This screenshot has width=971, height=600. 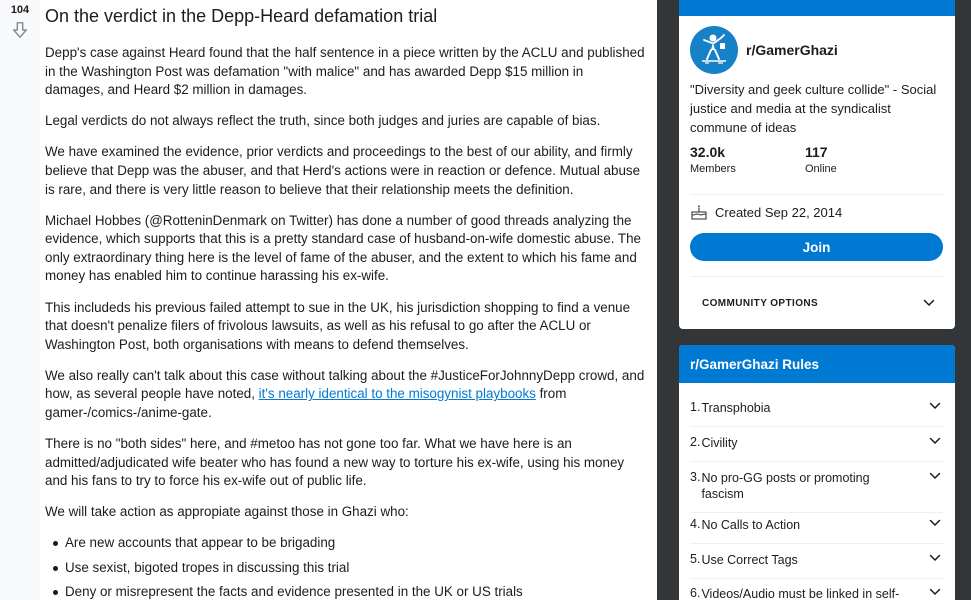 What do you see at coordinates (816, 152) in the screenshot?
I see `online-count: 117` at bounding box center [816, 152].